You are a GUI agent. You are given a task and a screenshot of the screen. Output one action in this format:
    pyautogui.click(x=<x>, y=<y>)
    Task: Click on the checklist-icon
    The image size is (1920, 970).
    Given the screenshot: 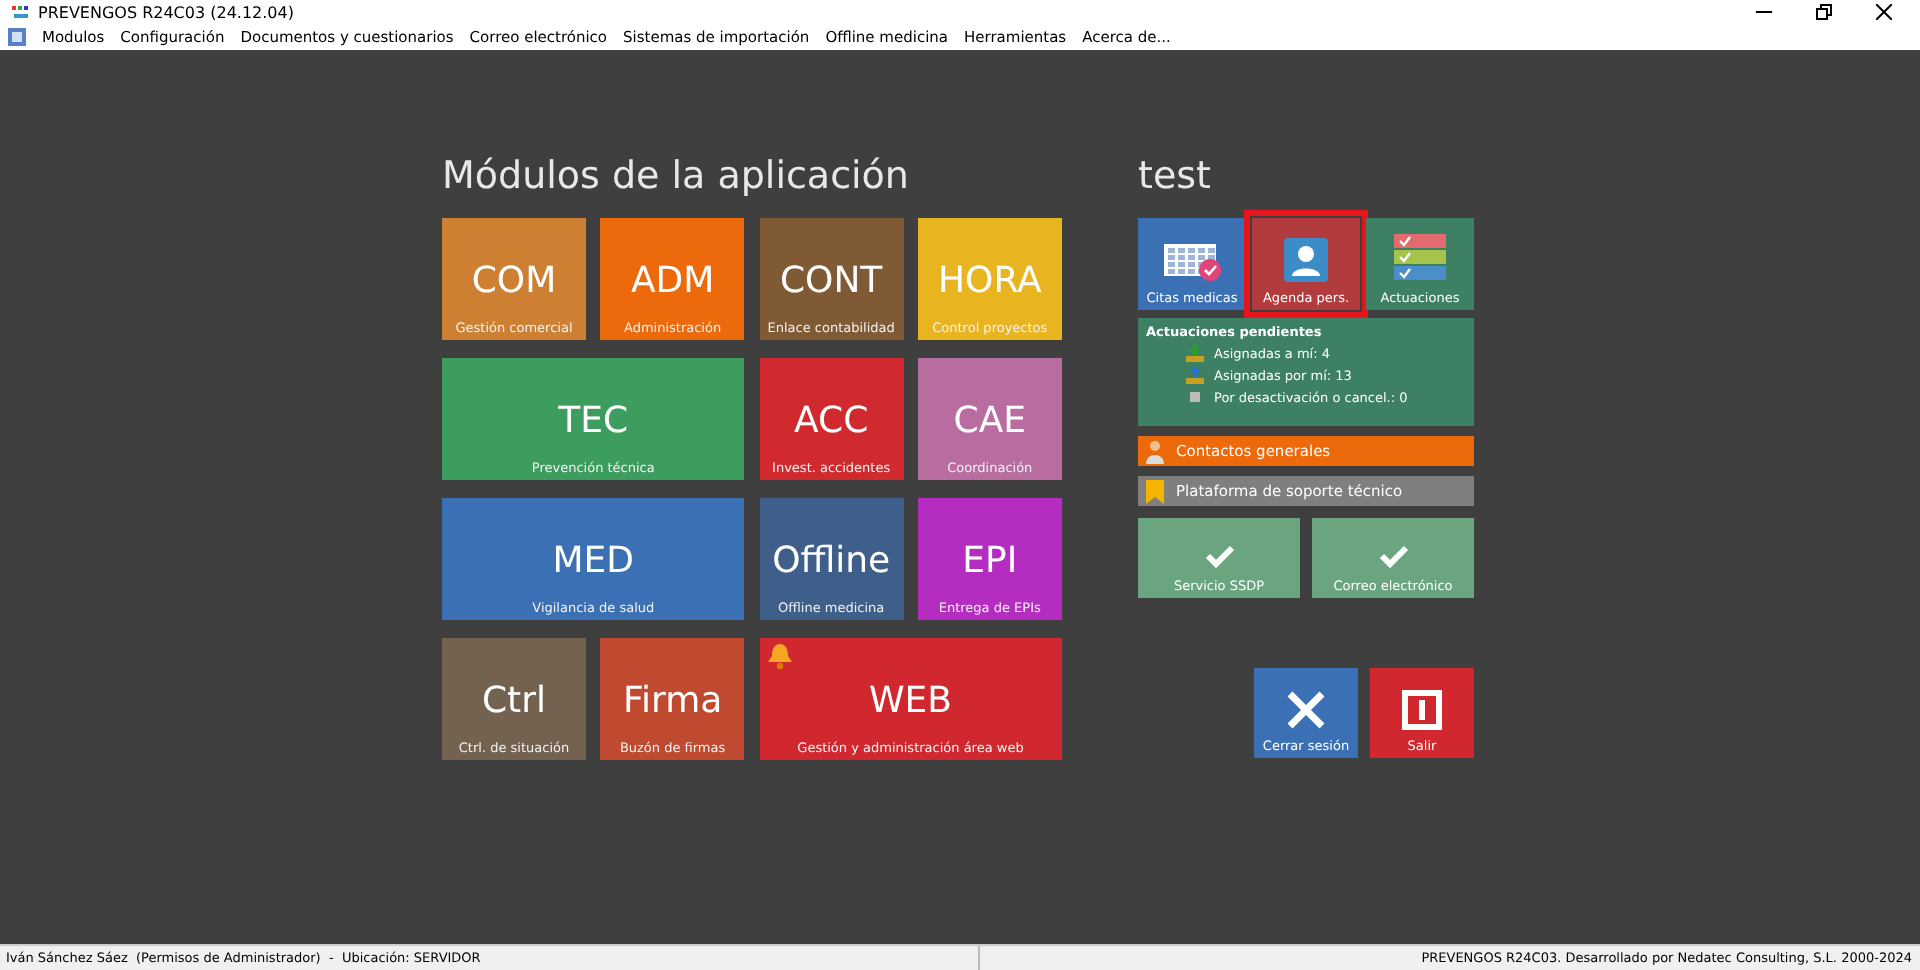 What is the action you would take?
    pyautogui.click(x=1420, y=258)
    